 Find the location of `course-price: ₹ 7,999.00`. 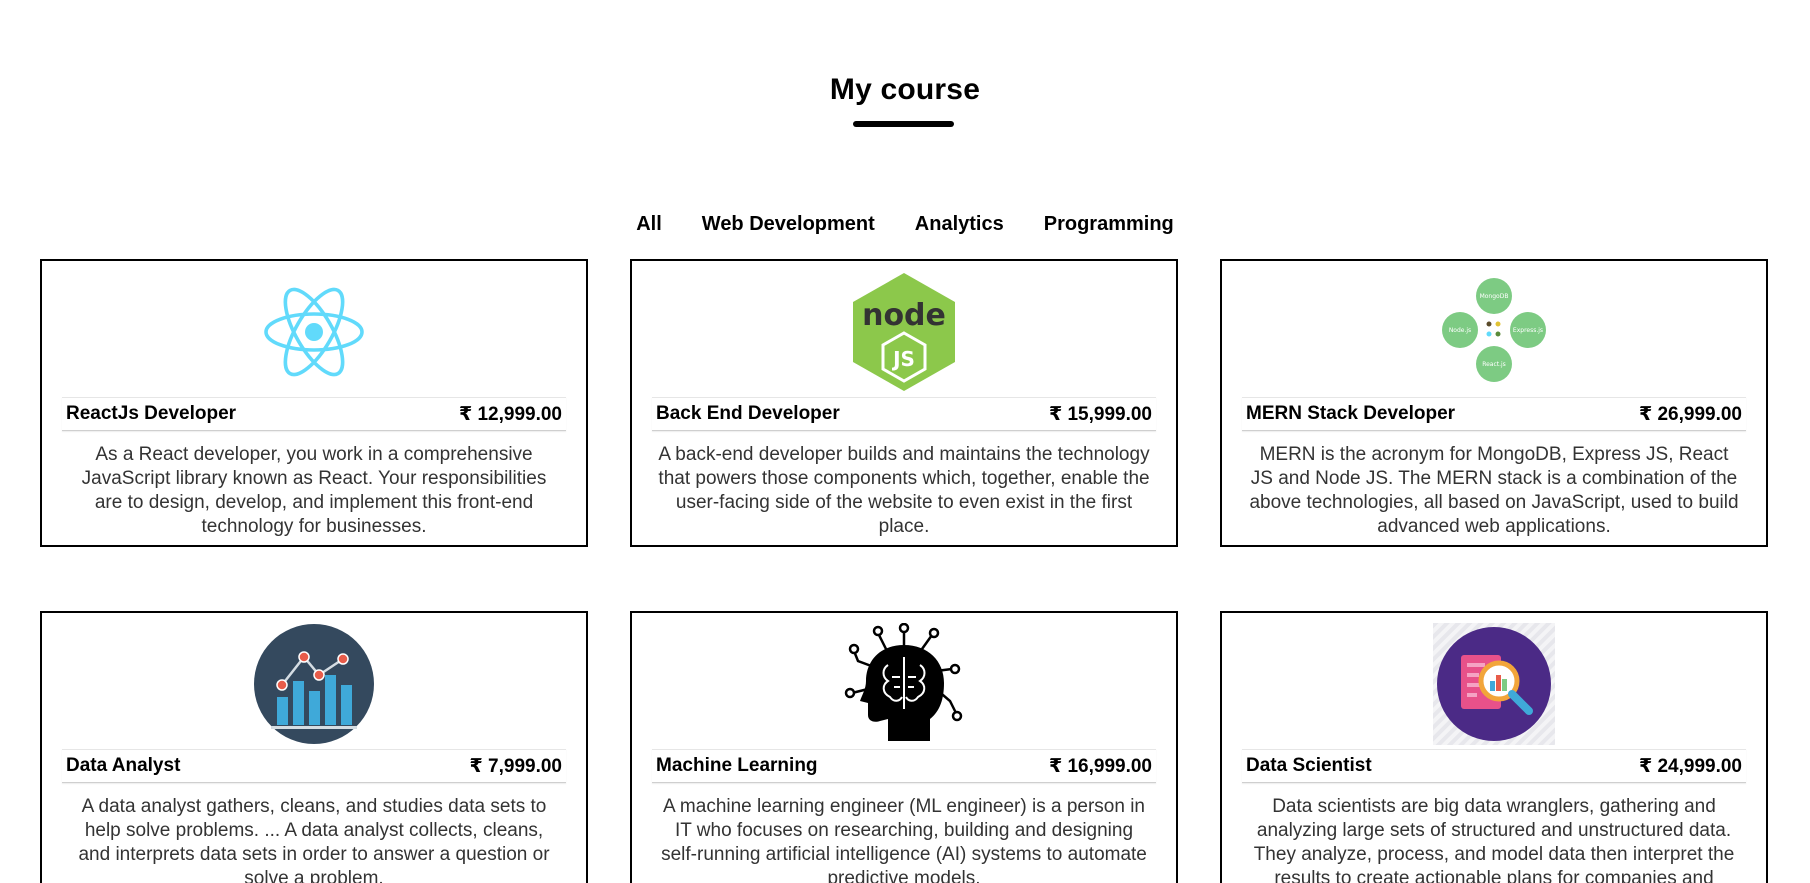

course-price: ₹ 7,999.00 is located at coordinates (515, 766).